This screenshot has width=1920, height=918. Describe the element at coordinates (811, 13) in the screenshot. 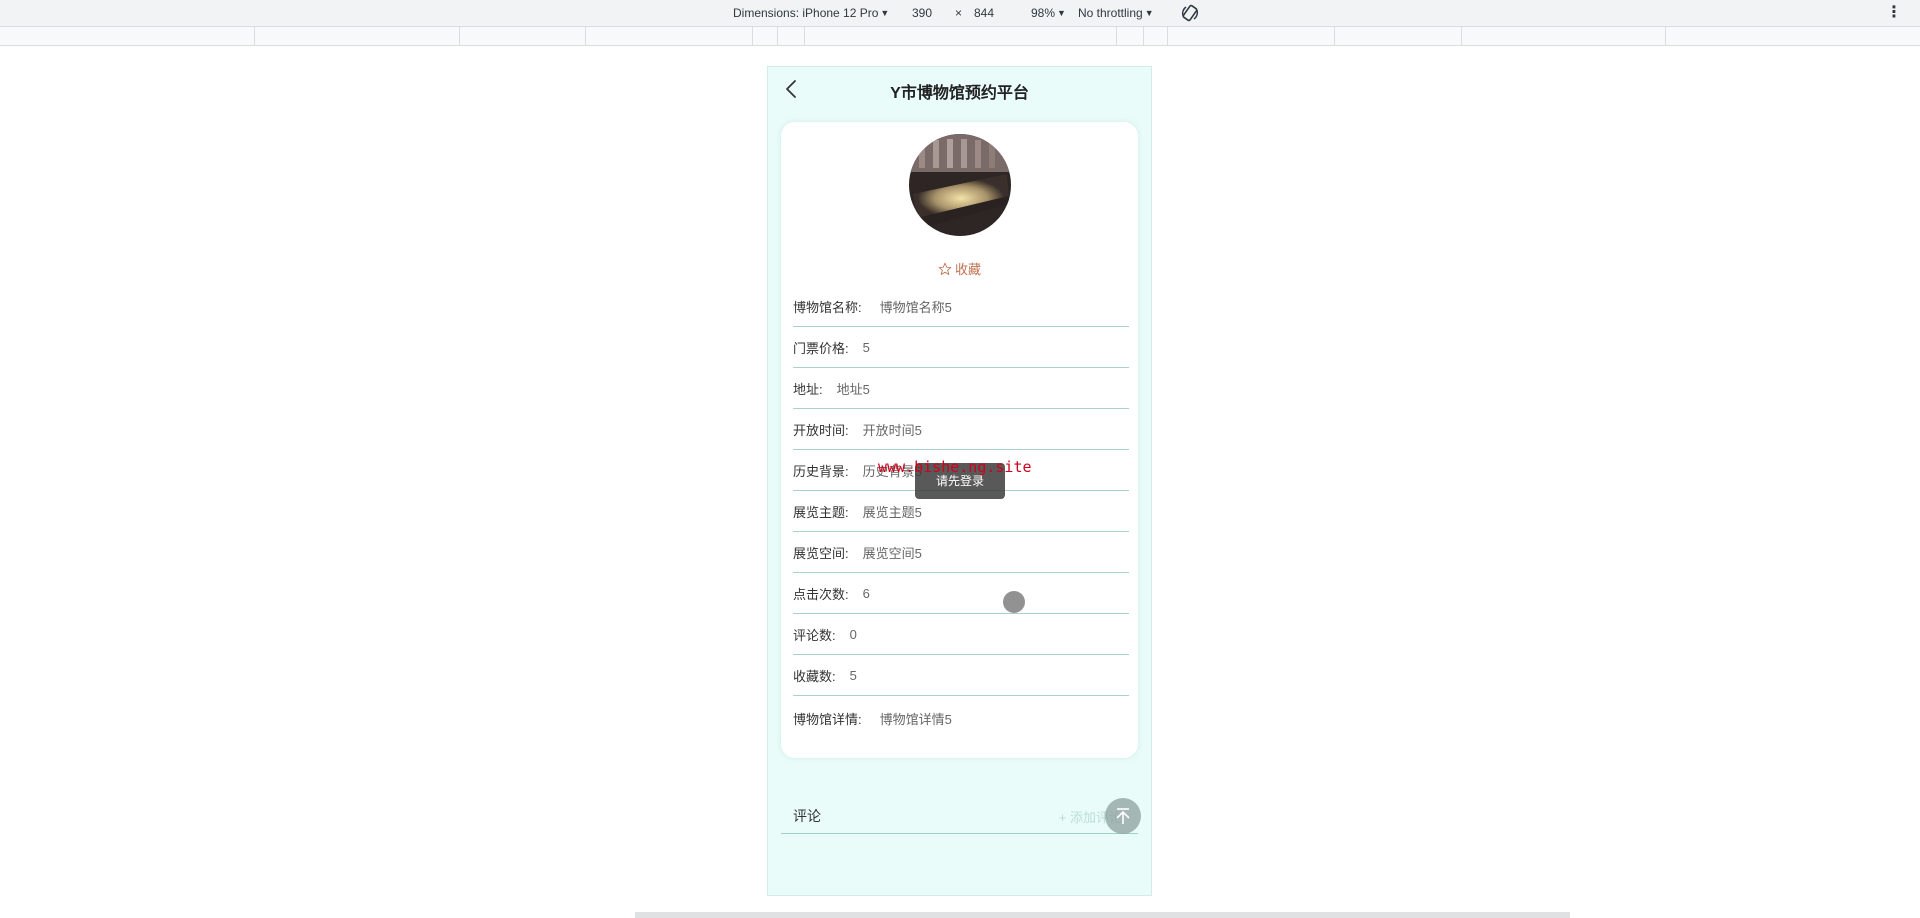

I see `device-dimensions-select: Dimensions: iPhone 12 Pro ▼` at that location.